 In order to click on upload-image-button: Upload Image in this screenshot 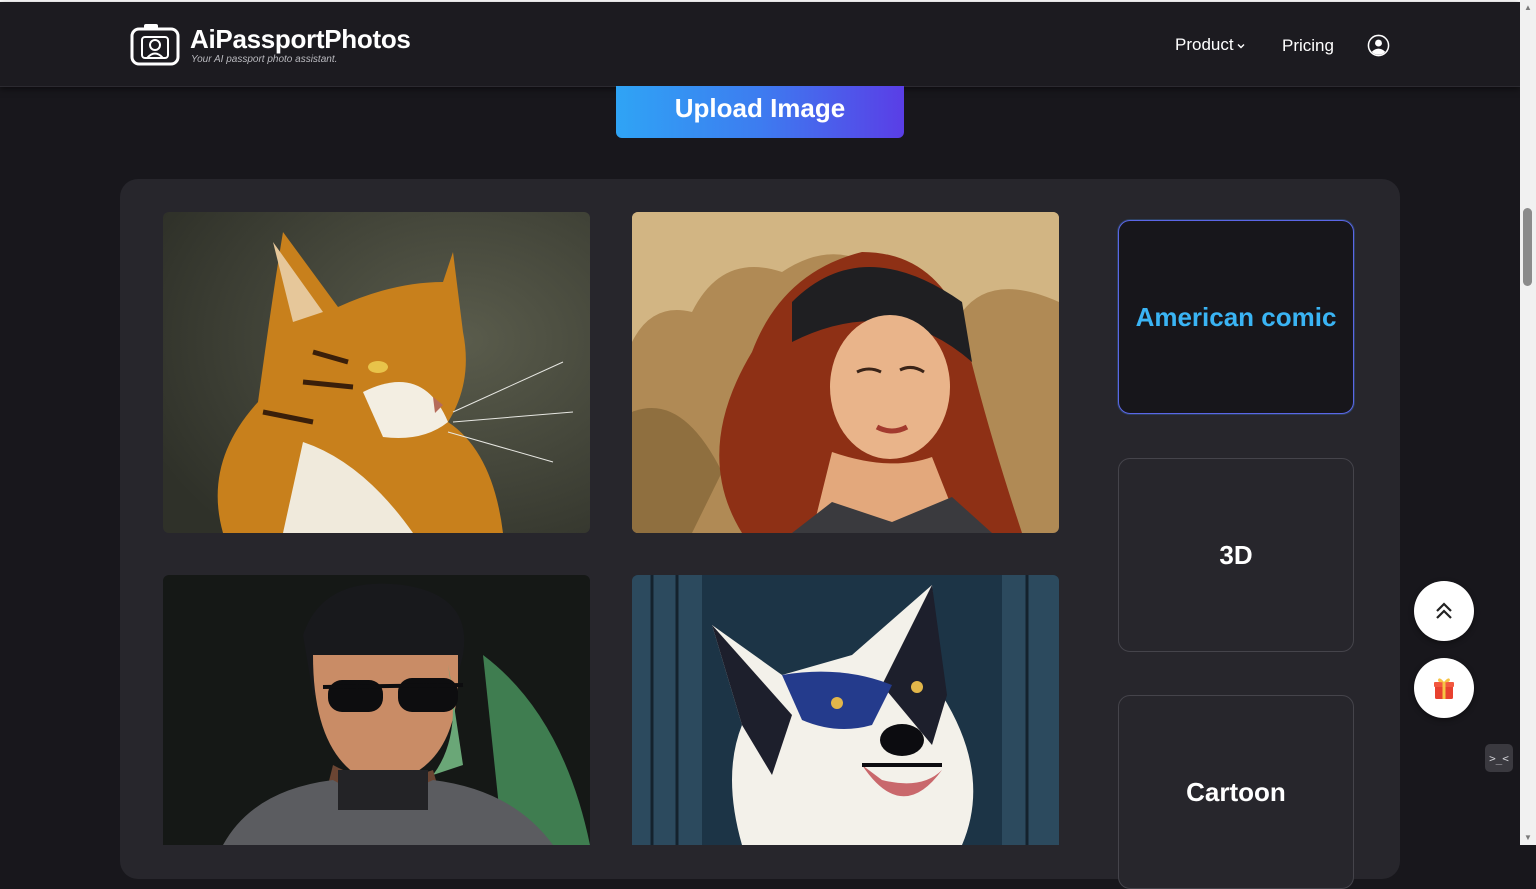, I will do `click(760, 112)`.